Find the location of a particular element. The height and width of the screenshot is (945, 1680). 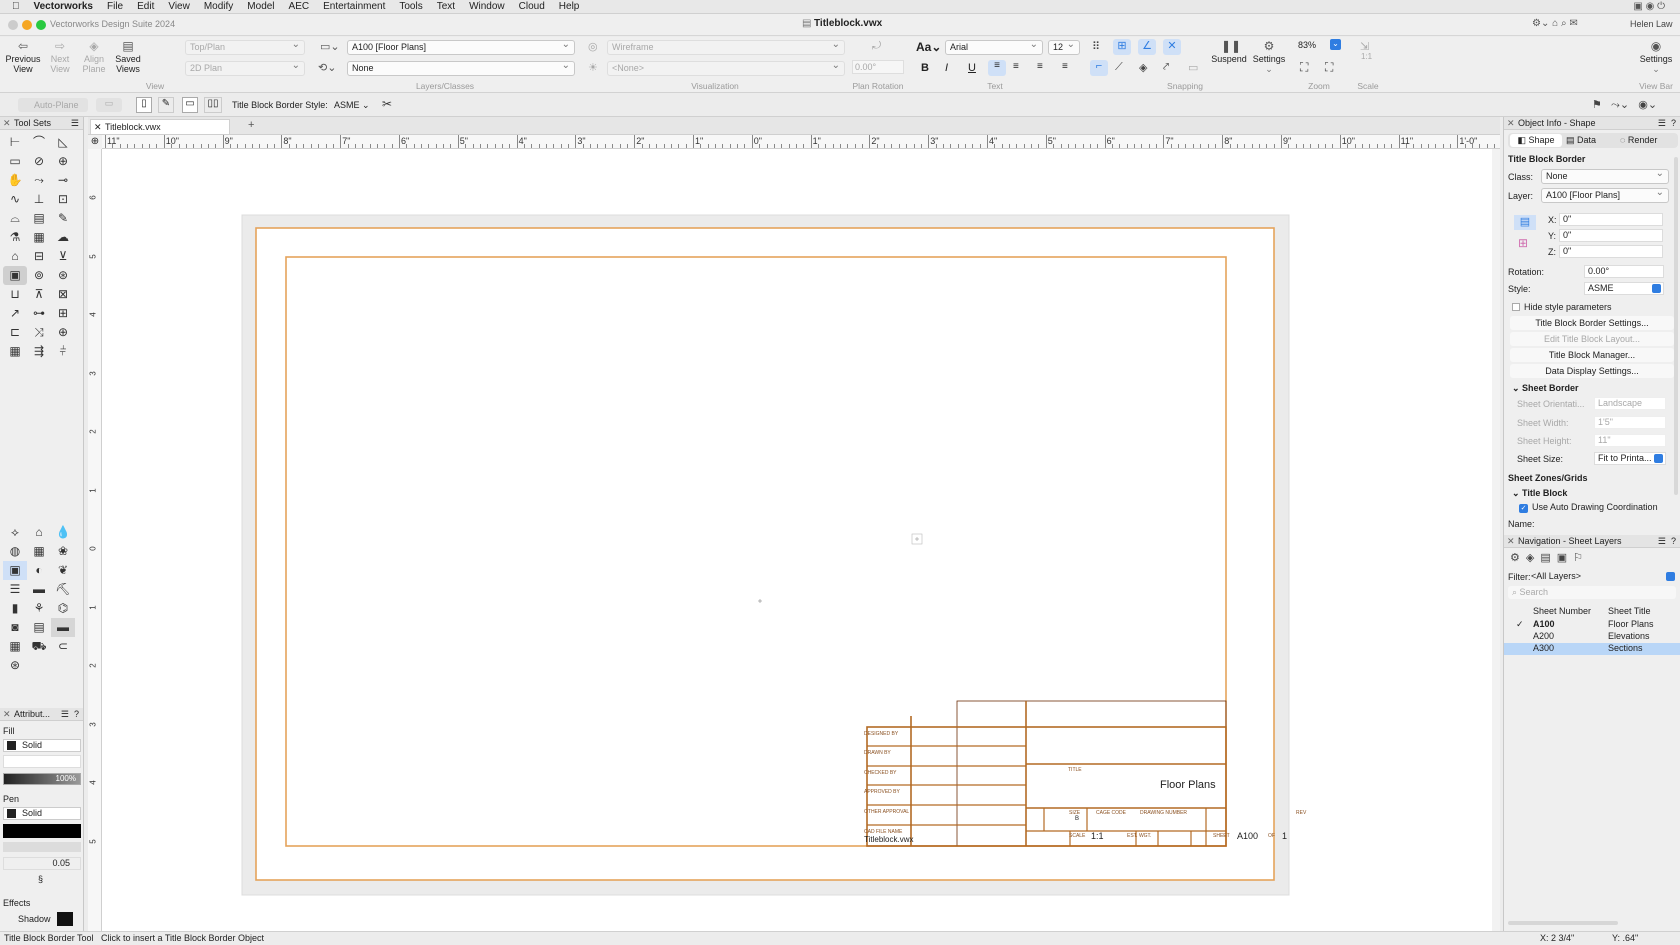

close-window-button is located at coordinates (13, 25).